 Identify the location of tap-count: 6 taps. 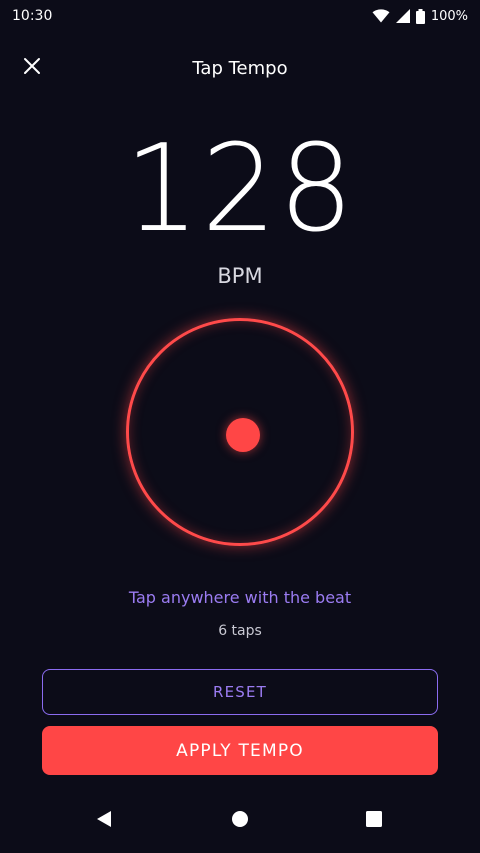
(240, 631).